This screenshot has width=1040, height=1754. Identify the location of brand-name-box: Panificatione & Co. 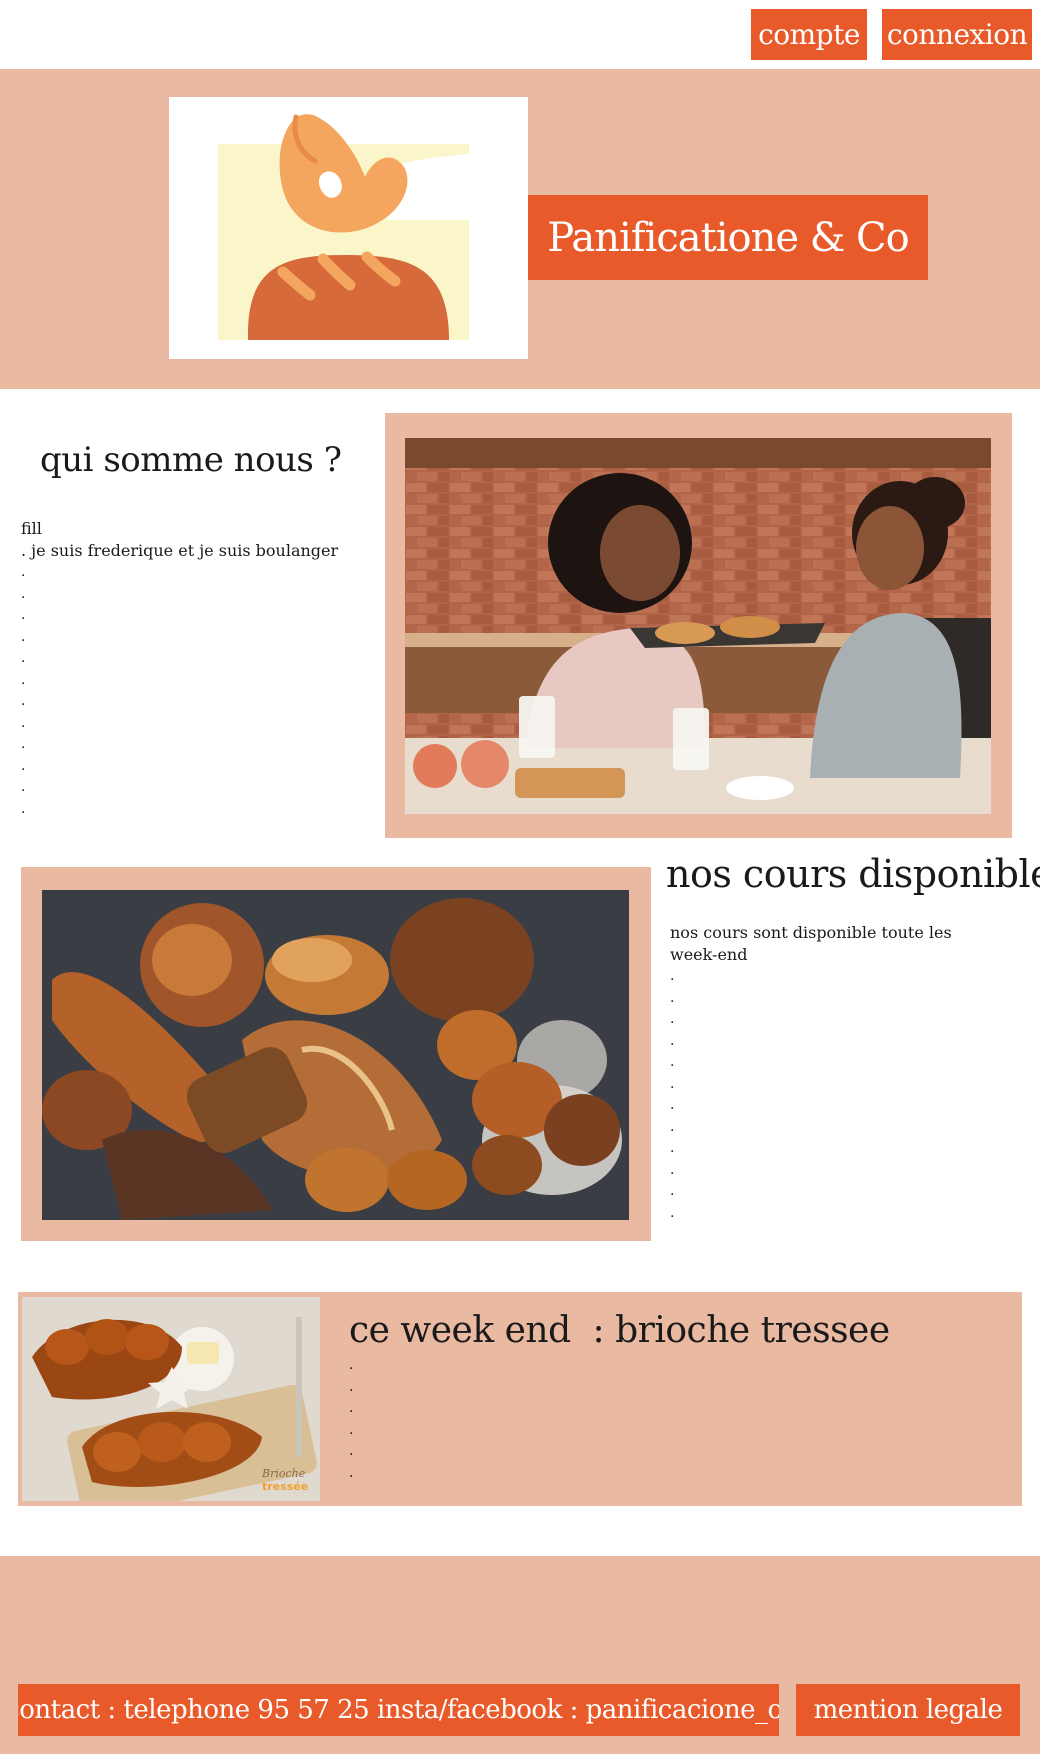
(728, 237).